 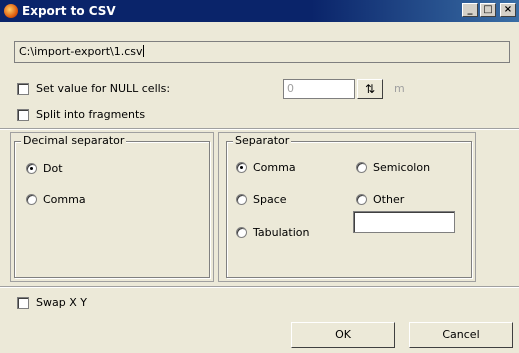 I want to click on window-title: Export to CSV, so click(x=69, y=11).